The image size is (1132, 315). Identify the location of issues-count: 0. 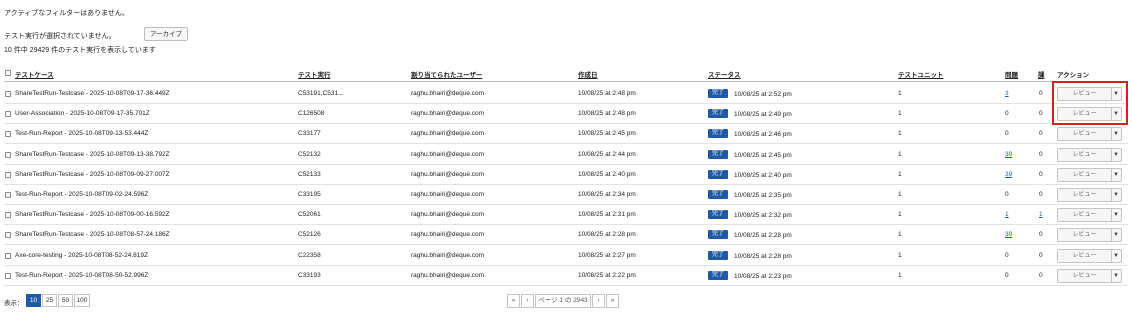
(1007, 113).